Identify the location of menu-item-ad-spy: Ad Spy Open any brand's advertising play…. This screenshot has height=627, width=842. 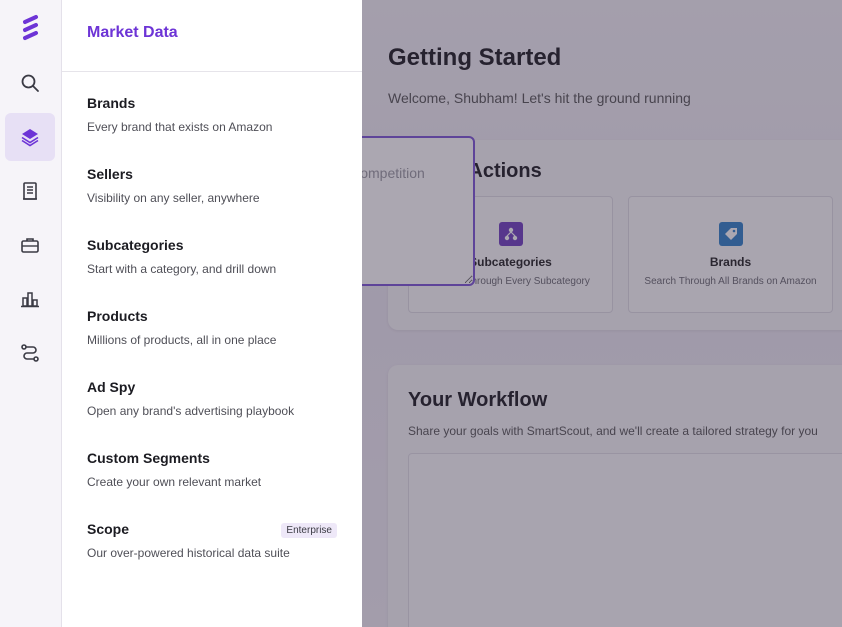
(212, 409).